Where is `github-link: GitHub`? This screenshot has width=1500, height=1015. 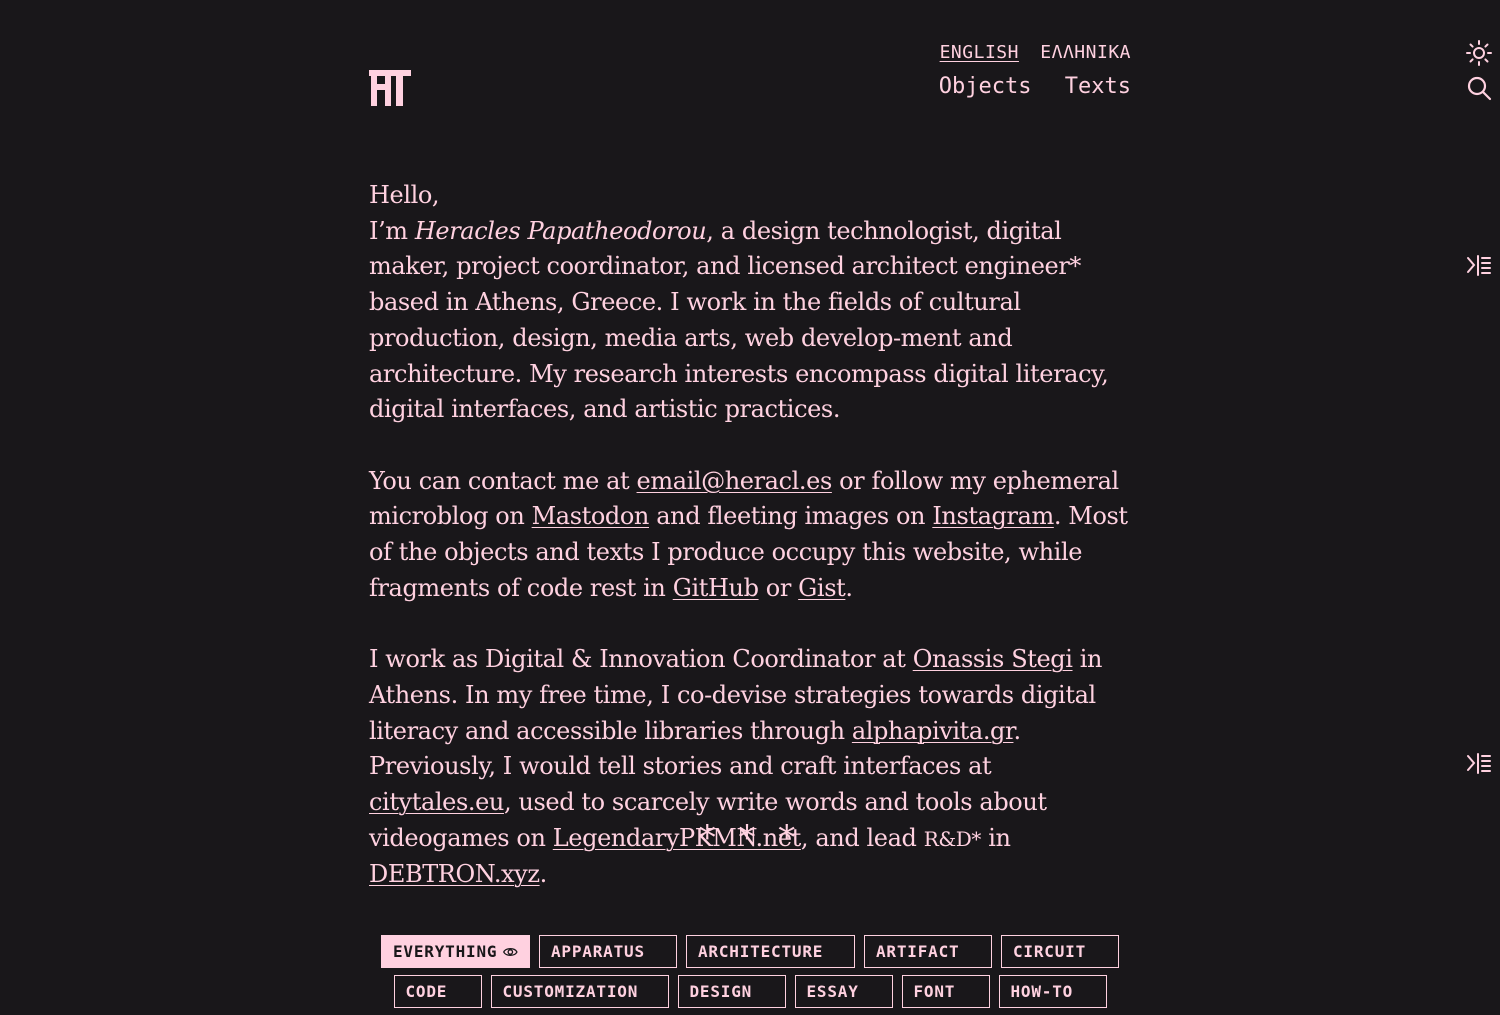
github-link: GitHub is located at coordinates (716, 588).